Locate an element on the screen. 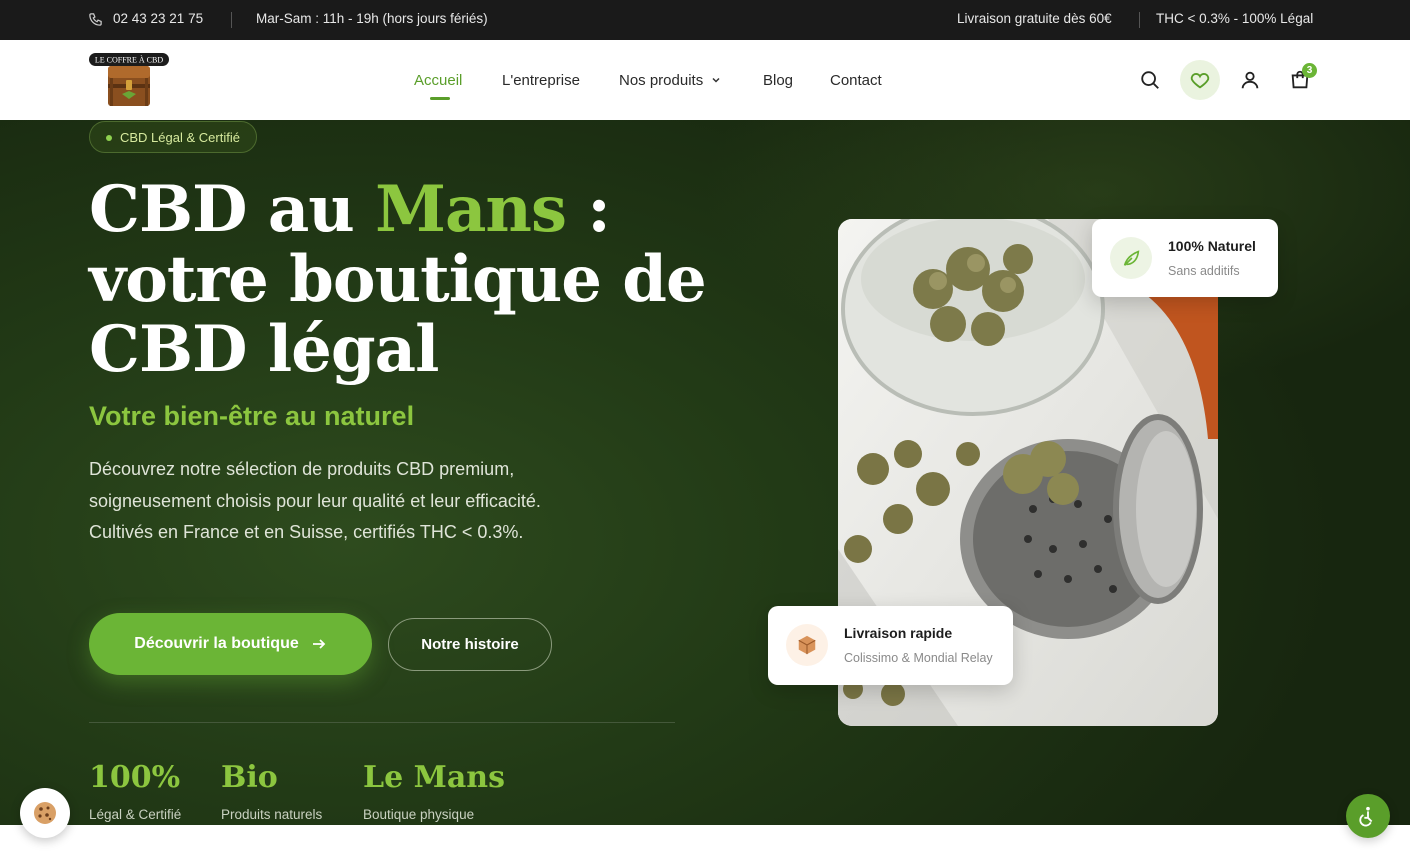  nav-item-entreprise: L'entreprise is located at coordinates (541, 80).